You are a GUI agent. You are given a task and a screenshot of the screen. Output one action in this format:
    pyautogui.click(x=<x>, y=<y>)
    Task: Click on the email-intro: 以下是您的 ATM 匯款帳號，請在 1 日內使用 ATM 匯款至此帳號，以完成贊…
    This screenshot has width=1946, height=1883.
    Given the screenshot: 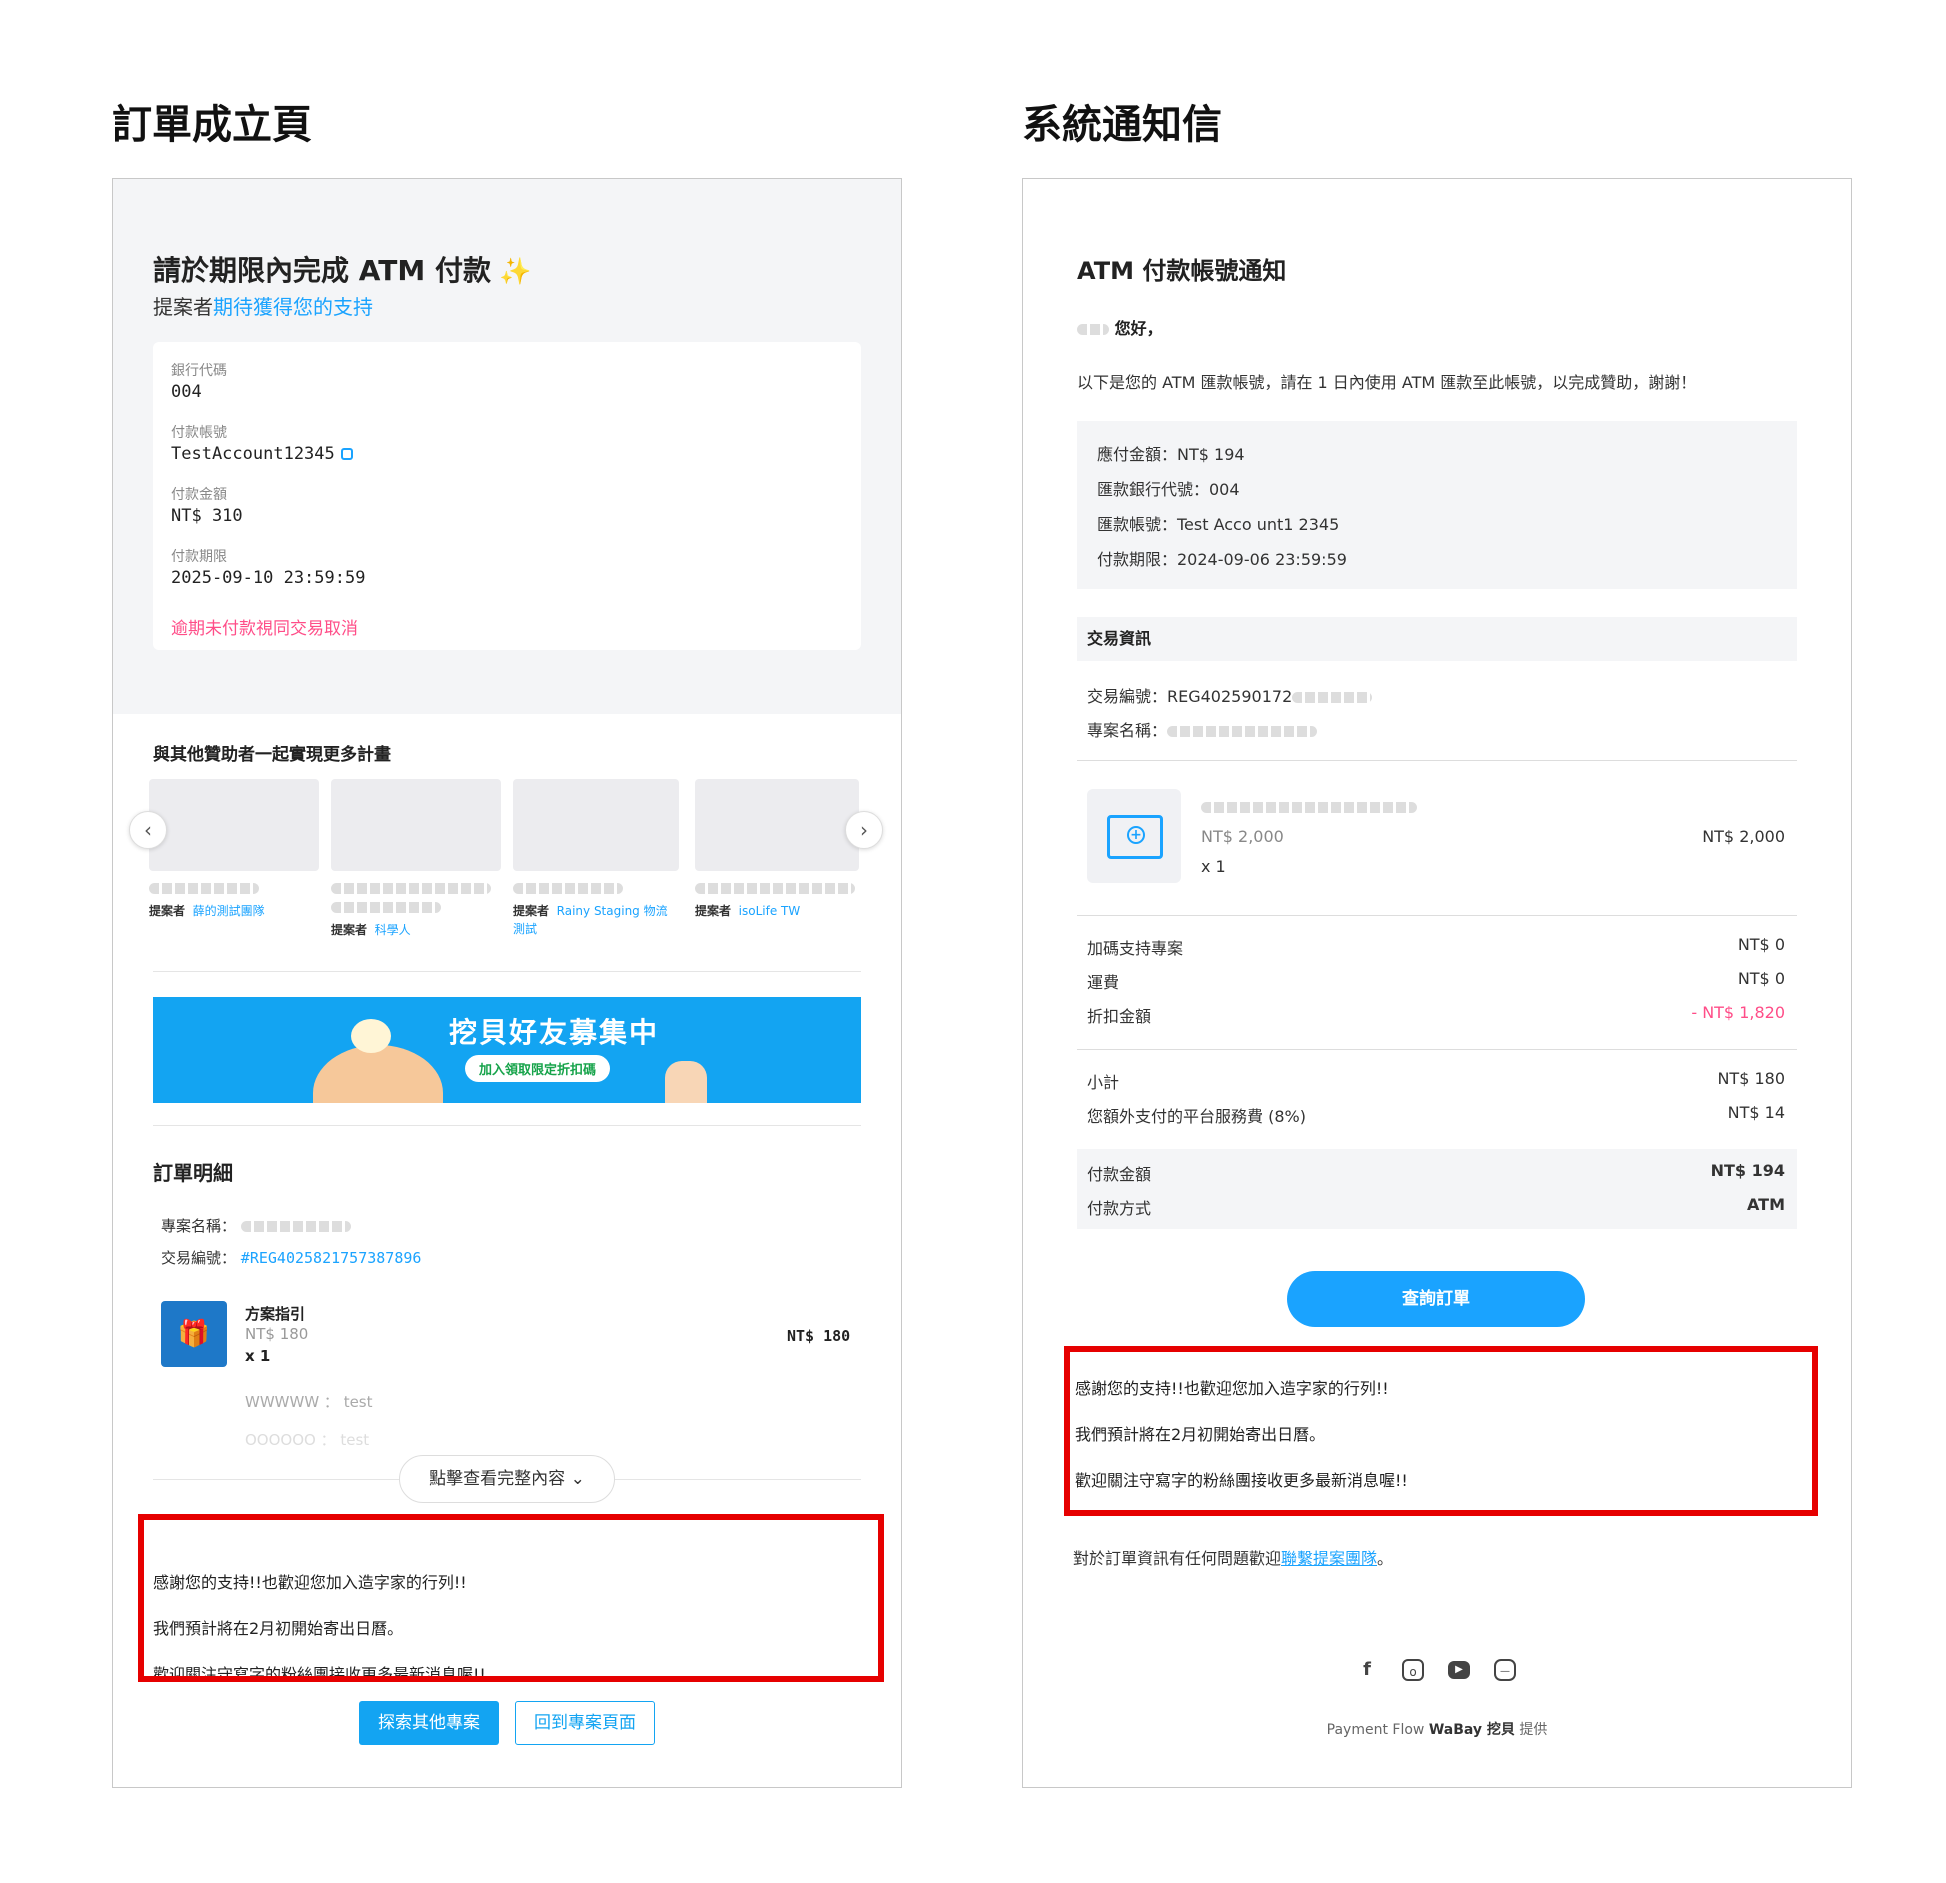 What is the action you would take?
    pyautogui.click(x=1387, y=382)
    